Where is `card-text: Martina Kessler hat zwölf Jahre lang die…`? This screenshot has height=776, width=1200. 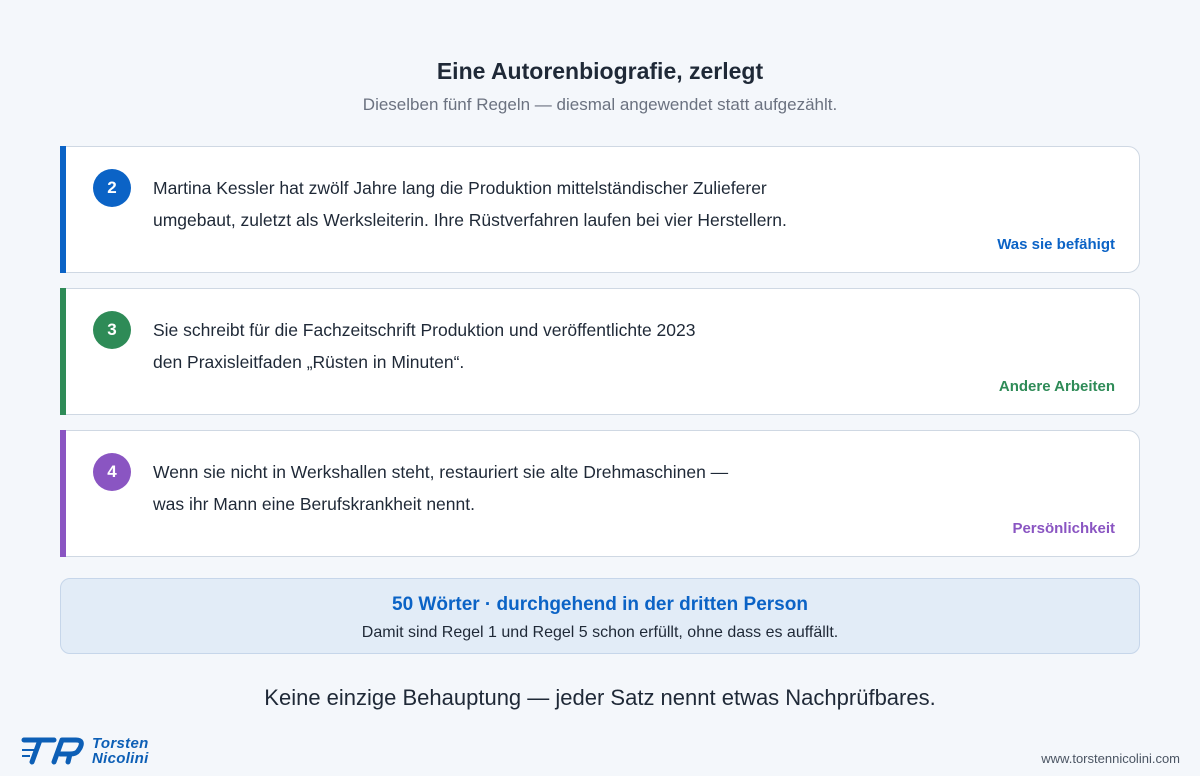 card-text: Martina Kessler hat zwölf Jahre lang die… is located at coordinates (513, 204).